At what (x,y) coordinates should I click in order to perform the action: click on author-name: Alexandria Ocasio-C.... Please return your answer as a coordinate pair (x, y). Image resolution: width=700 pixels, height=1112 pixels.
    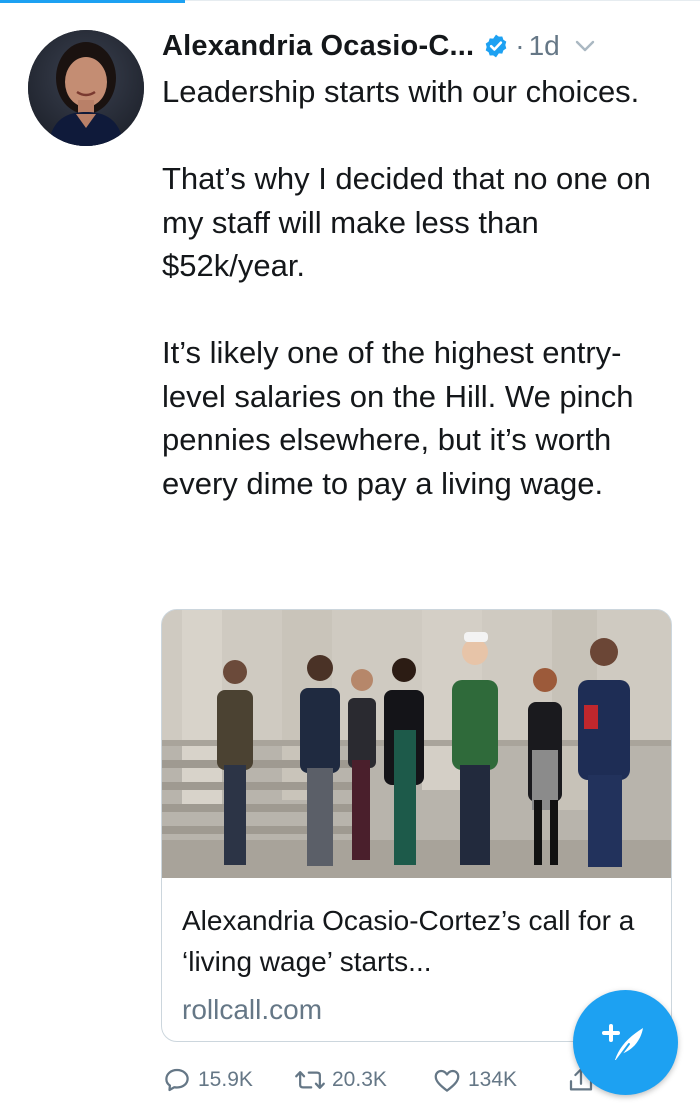
    Looking at the image, I should click on (318, 46).